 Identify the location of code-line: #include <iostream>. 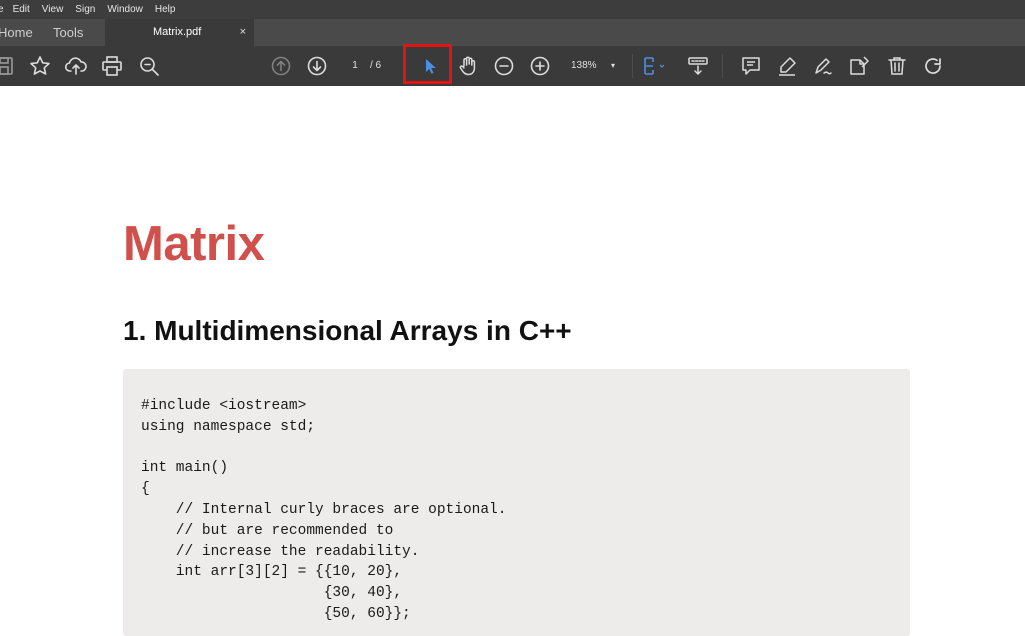
(224, 406).